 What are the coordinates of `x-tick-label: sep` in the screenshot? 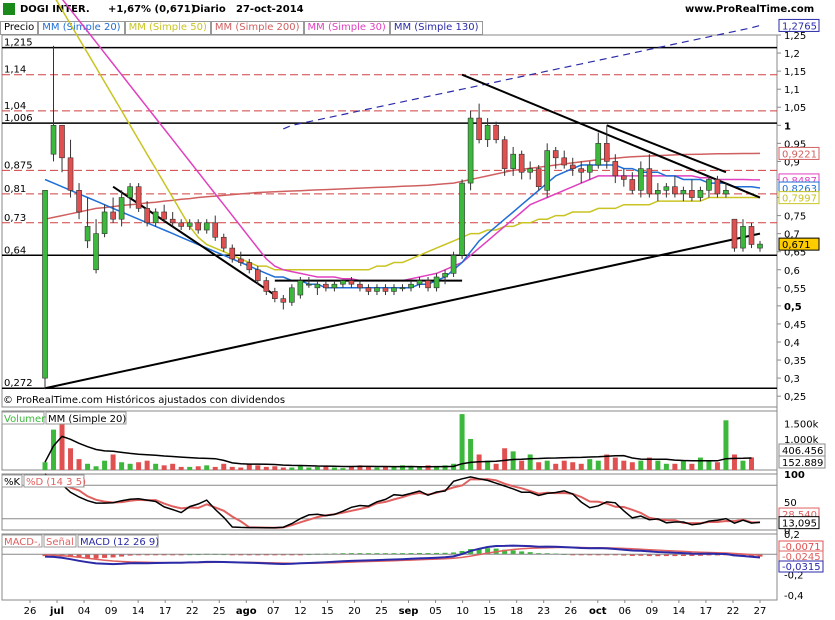 It's located at (409, 611).